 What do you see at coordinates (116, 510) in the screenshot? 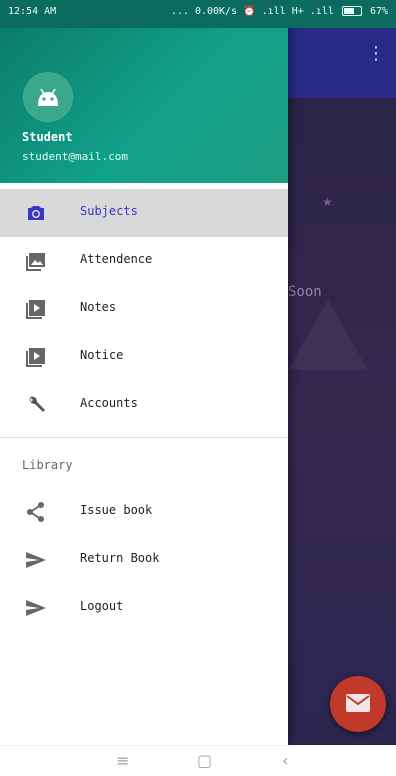
I see `menu-item-label: Issue book` at bounding box center [116, 510].